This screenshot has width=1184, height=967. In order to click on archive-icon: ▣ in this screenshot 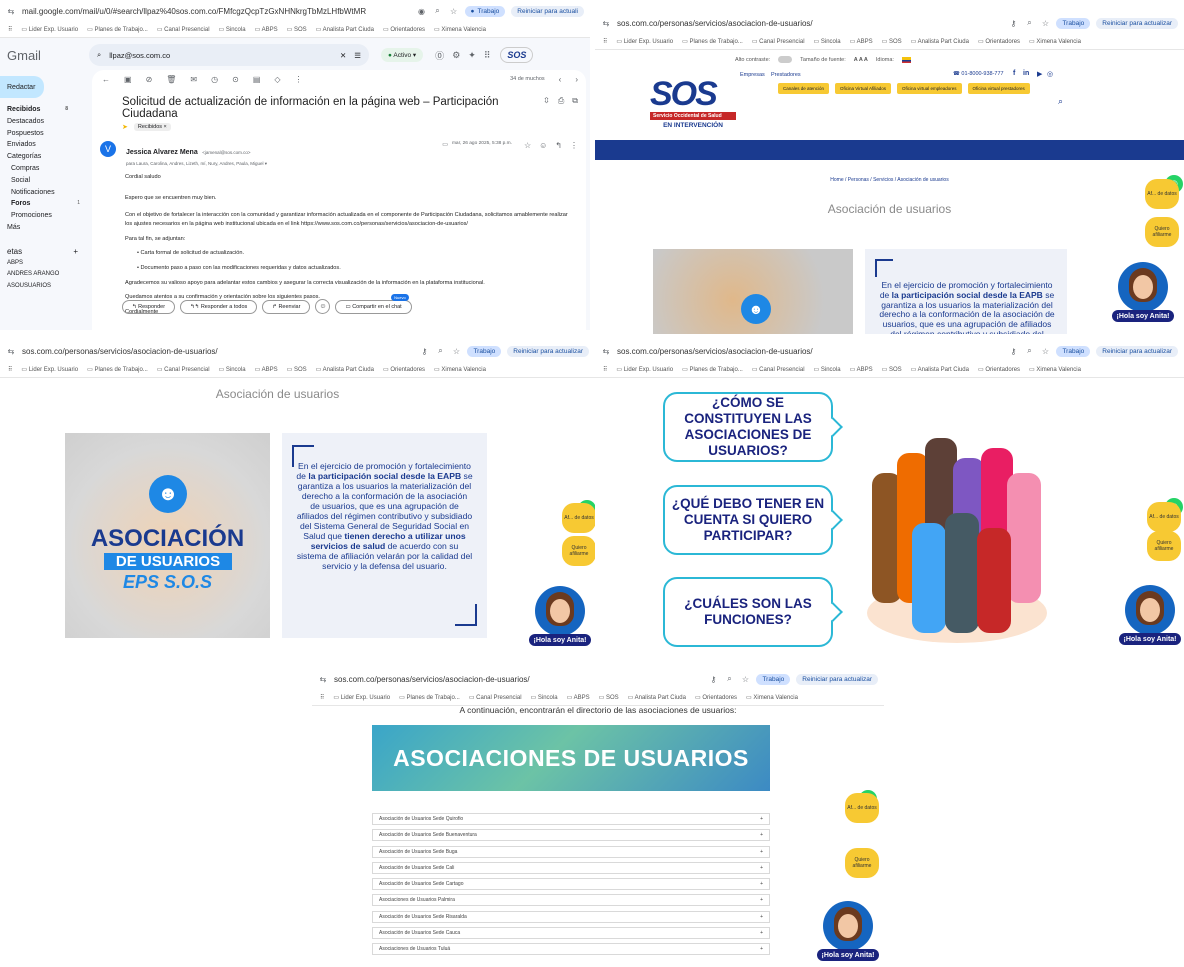, I will do `click(128, 79)`.